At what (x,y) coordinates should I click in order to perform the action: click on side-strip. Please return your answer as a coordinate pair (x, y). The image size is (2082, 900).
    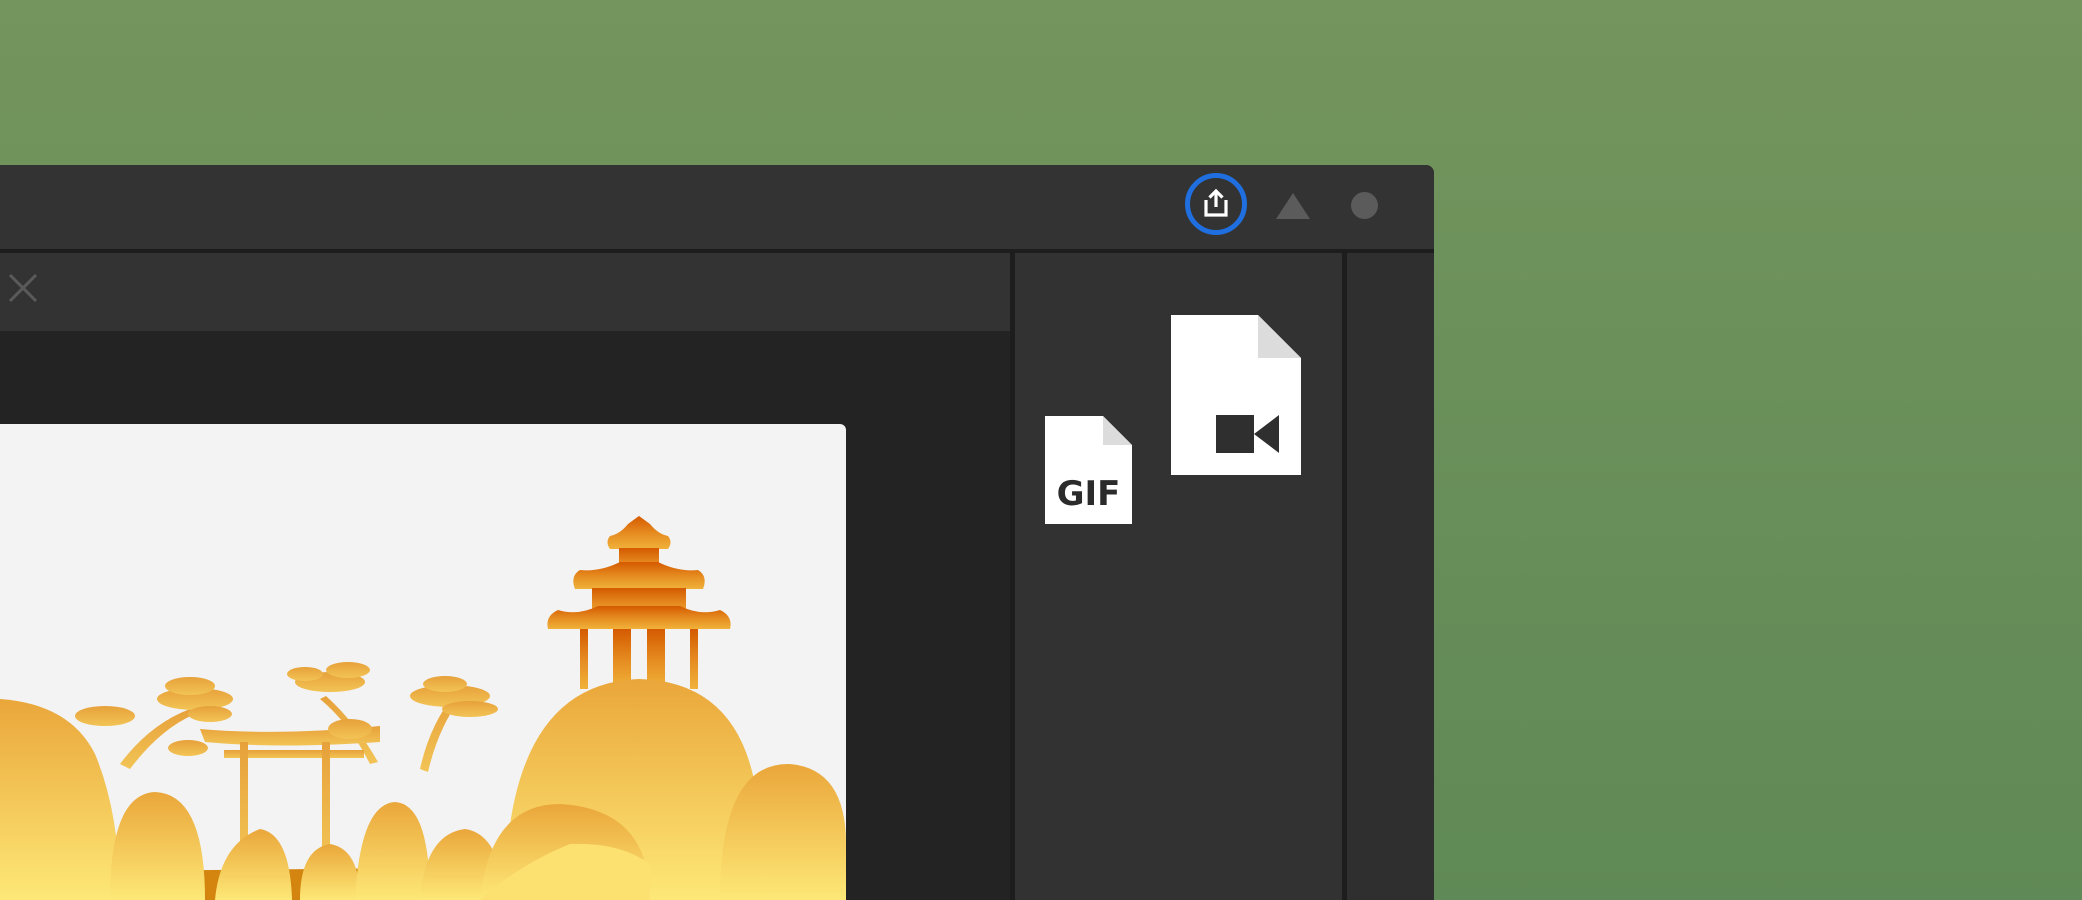
    Looking at the image, I should click on (1390, 576).